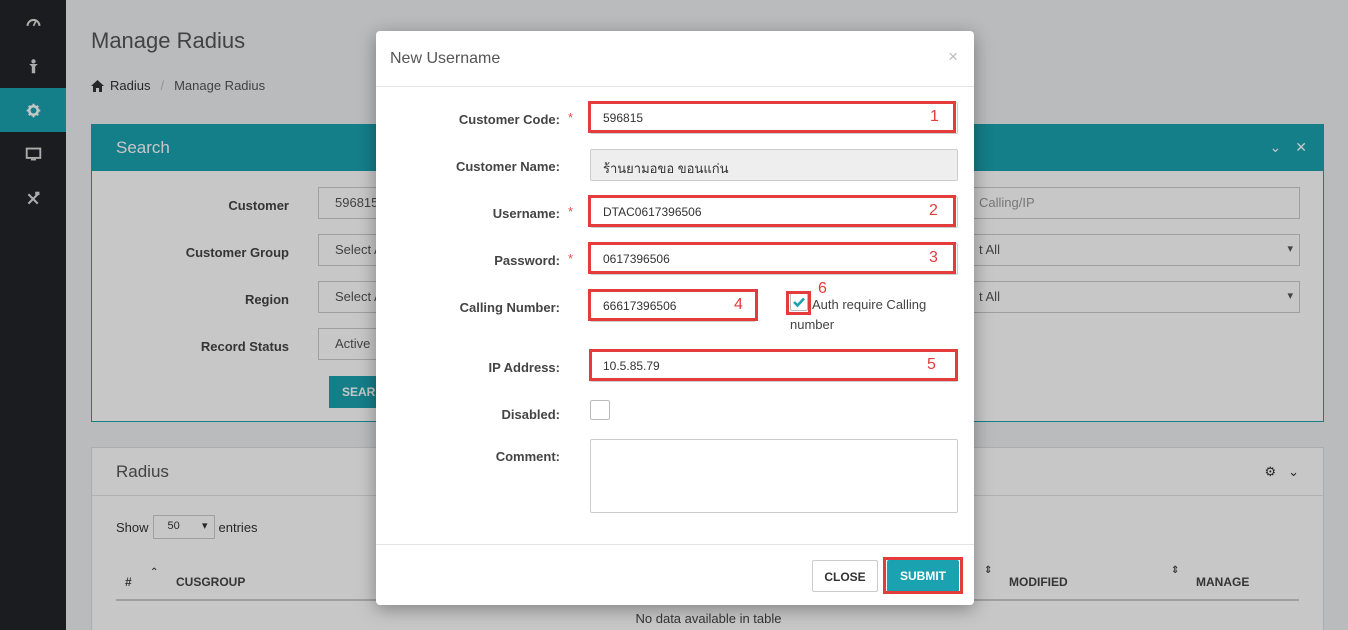 The width and height of the screenshot is (1348, 630). I want to click on customer-name-input: ร้านยามอขอ ขอนแก่น, so click(774, 165).